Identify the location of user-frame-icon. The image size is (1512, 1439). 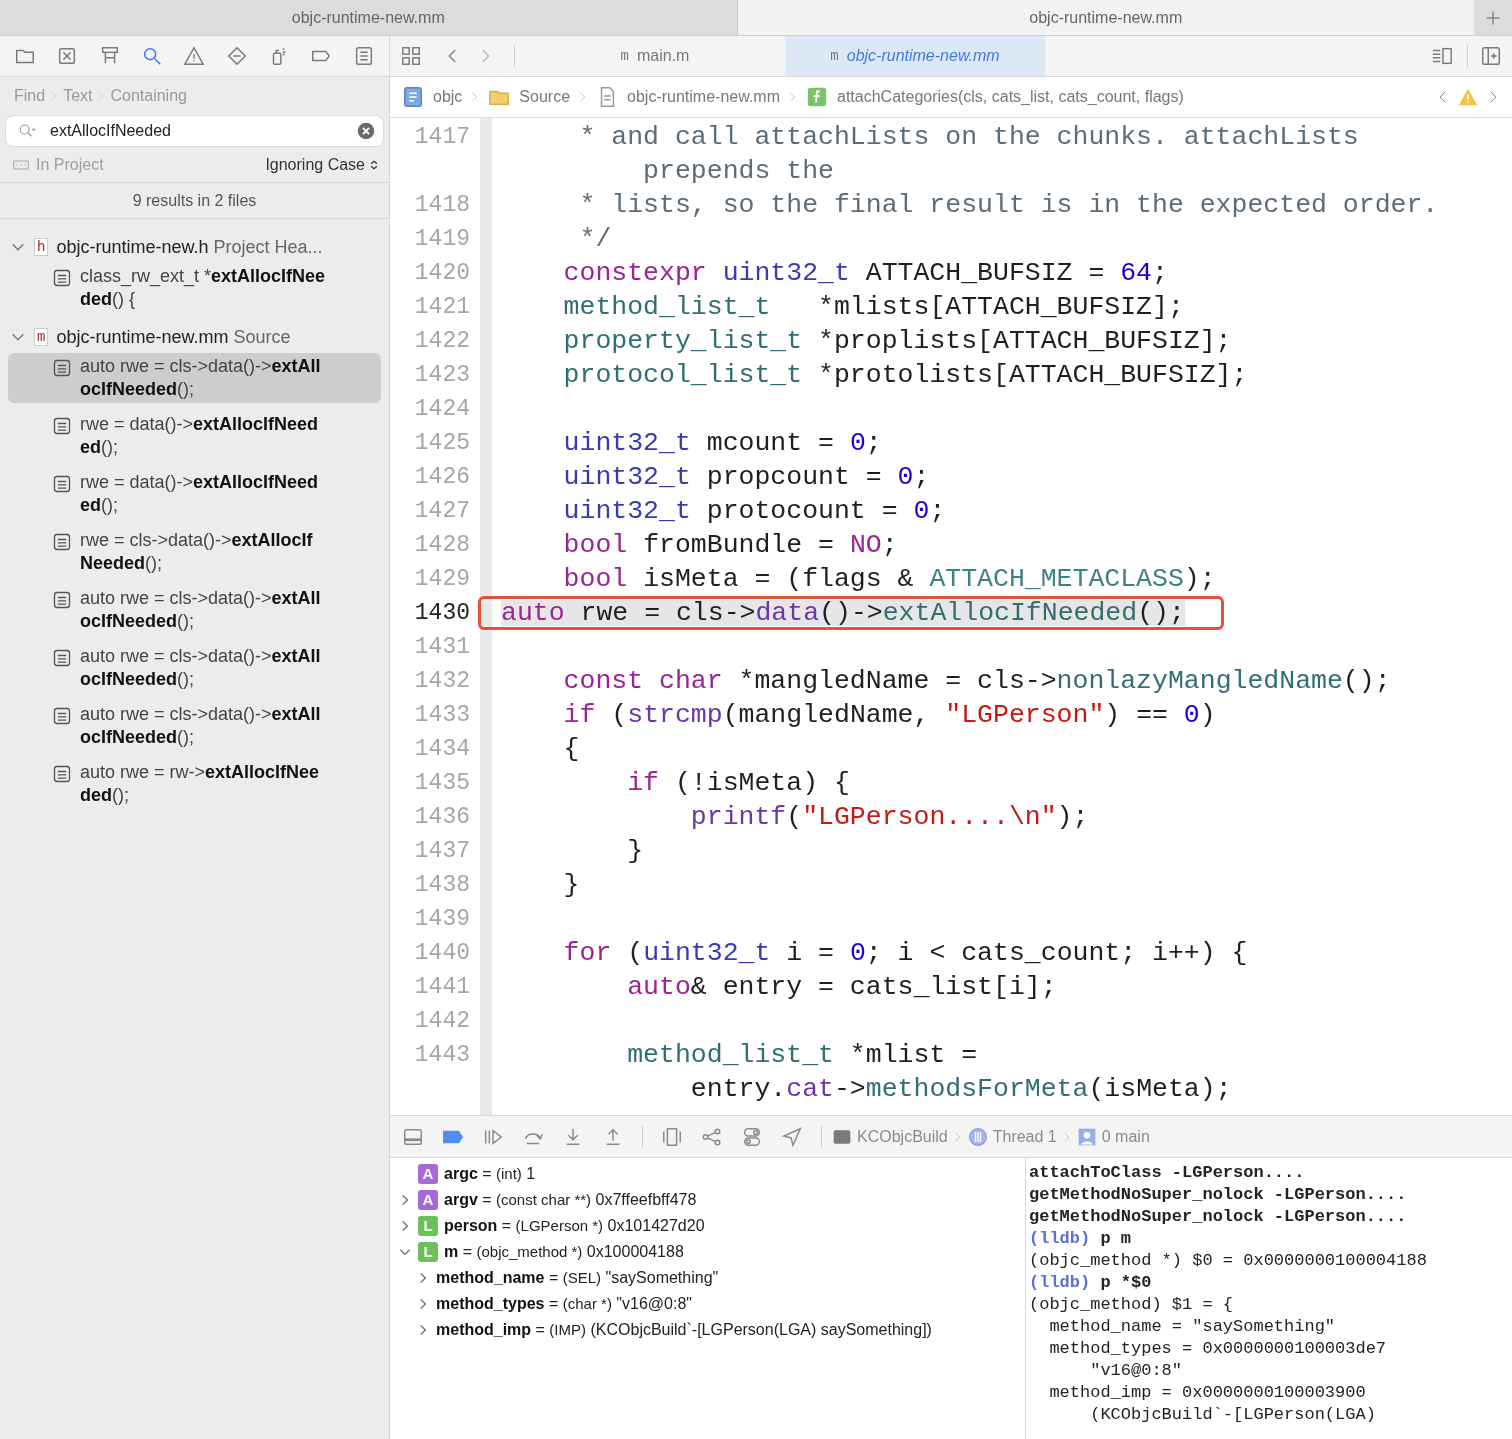
(1086, 1136).